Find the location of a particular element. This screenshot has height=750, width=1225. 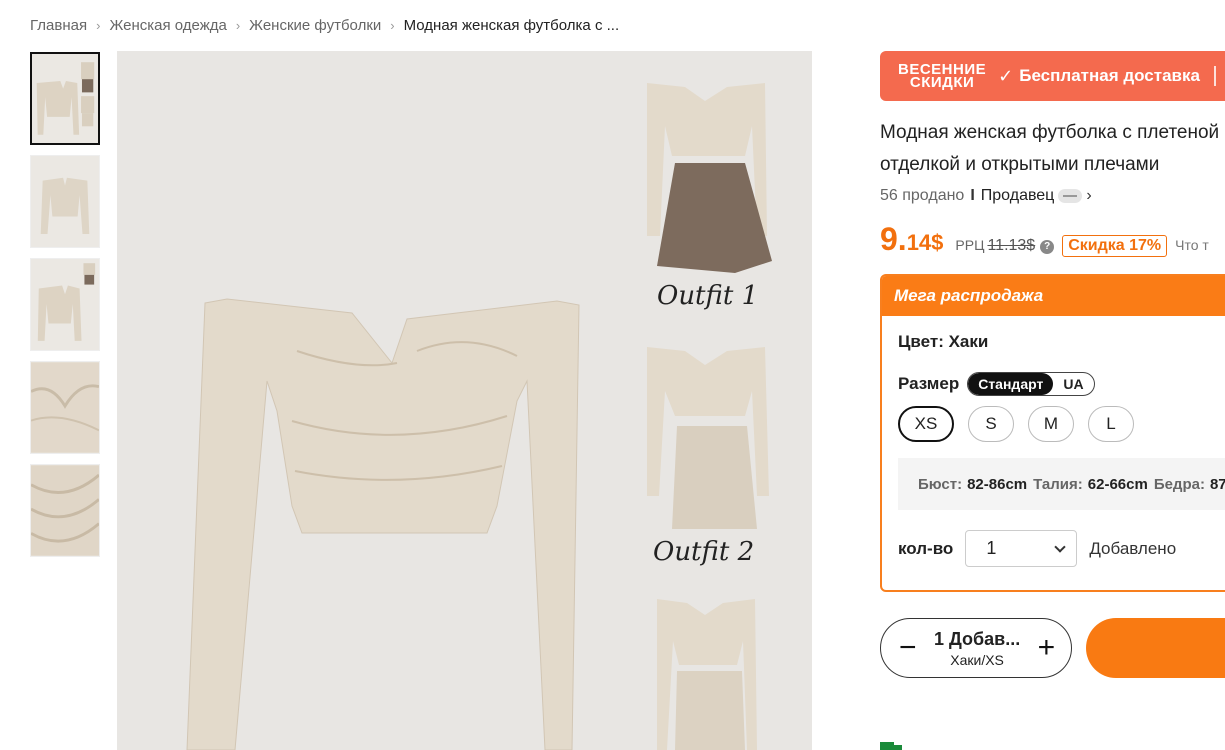

waist-value: 62-66cm is located at coordinates (1117, 484).